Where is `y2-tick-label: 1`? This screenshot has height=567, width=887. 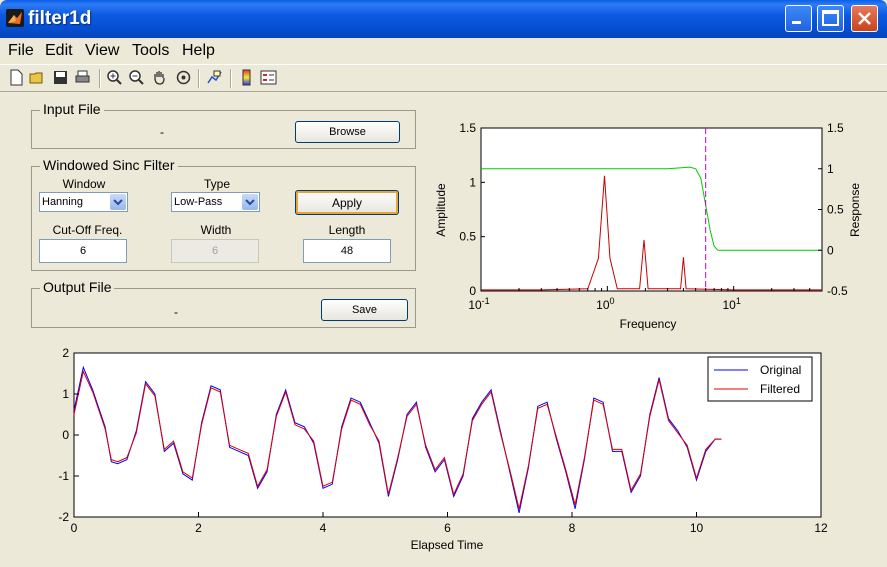
y2-tick-label: 1 is located at coordinates (830, 169).